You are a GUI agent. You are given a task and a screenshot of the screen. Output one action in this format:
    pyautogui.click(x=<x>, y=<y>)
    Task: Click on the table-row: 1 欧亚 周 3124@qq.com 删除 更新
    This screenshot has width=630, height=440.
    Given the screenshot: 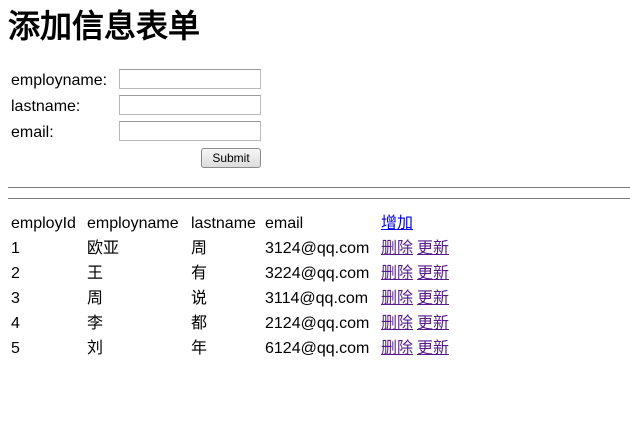 What is the action you would take?
    pyautogui.click(x=230, y=248)
    